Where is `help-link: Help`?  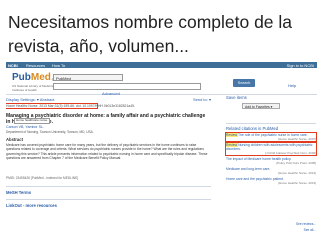 help-link: Help is located at coordinates (292, 85).